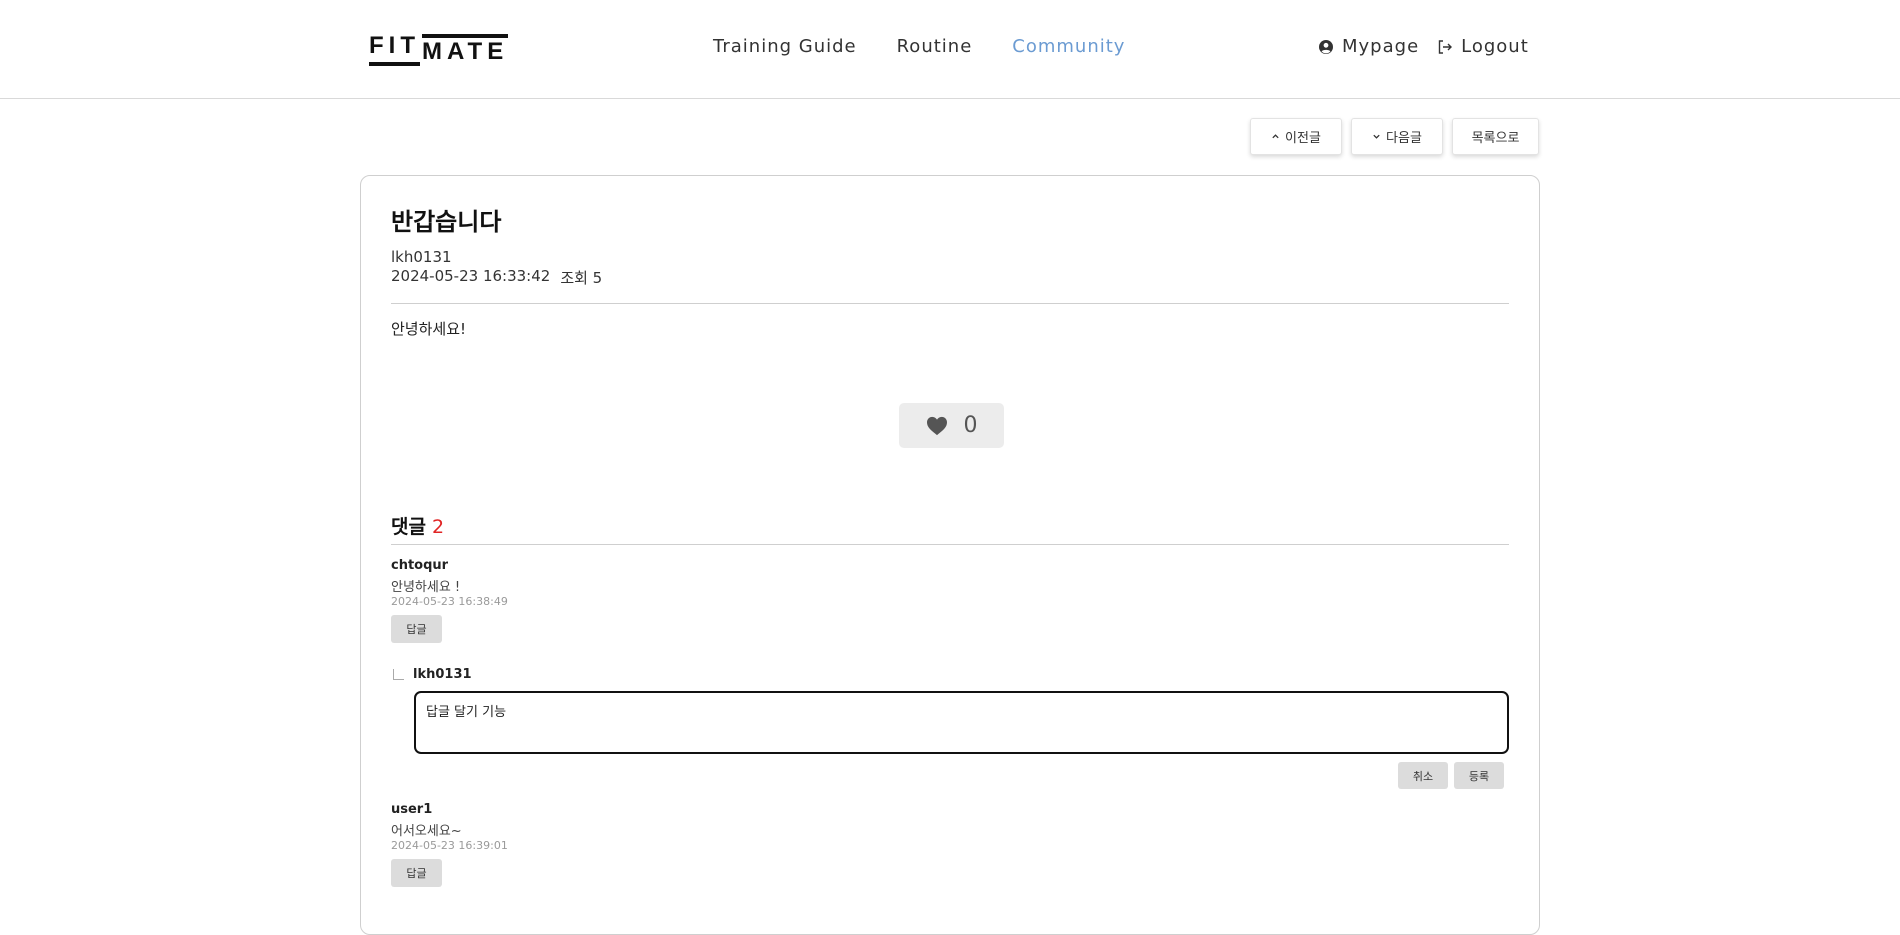 This screenshot has height=935, width=1900. I want to click on comments-title: 댓글, so click(408, 527).